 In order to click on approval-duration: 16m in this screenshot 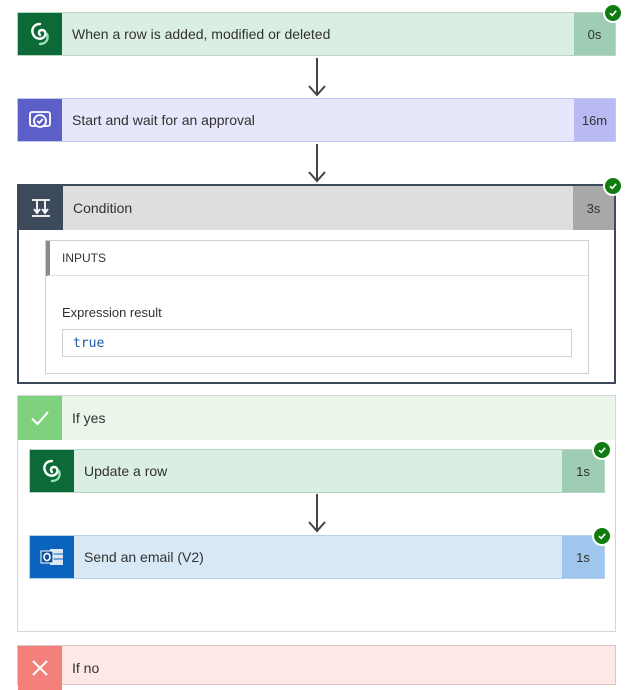, I will do `click(594, 120)`.